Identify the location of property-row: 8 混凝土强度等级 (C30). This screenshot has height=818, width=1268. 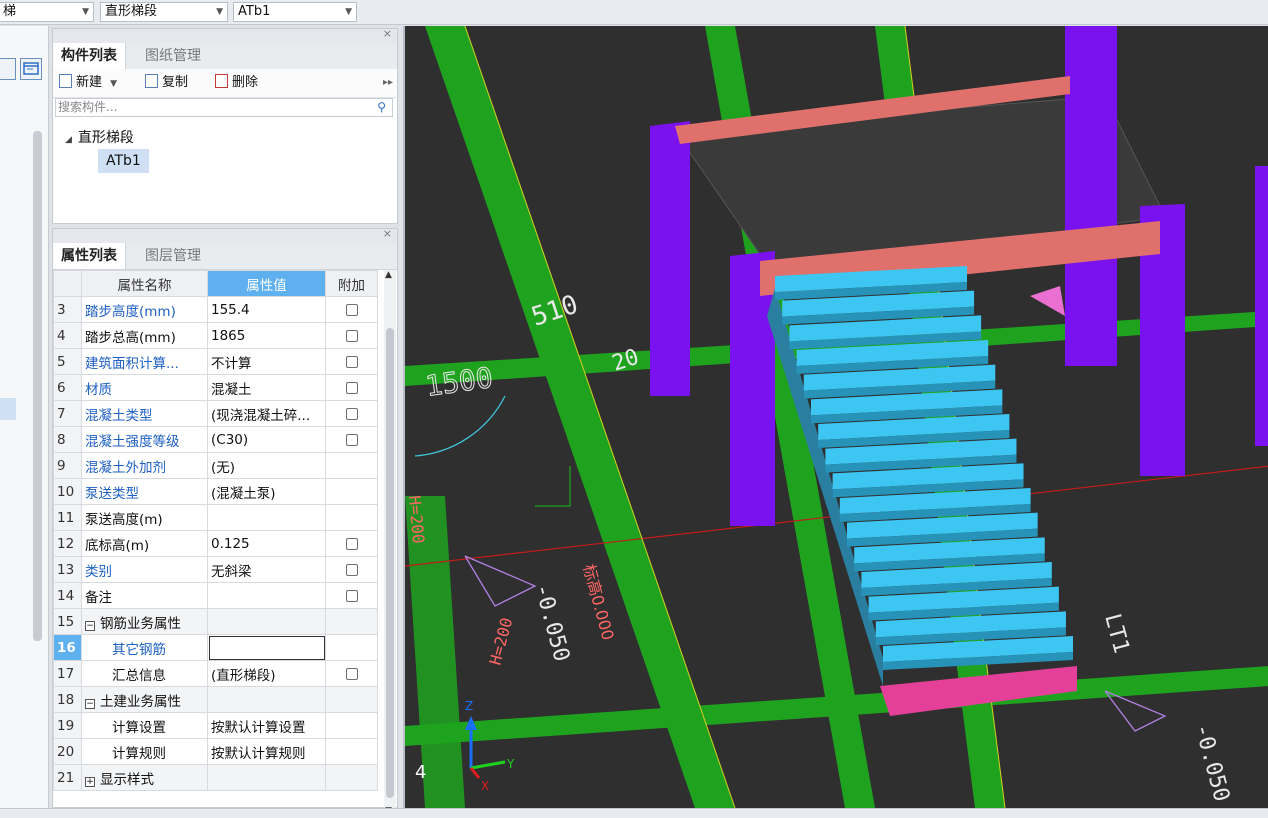
(215, 439).